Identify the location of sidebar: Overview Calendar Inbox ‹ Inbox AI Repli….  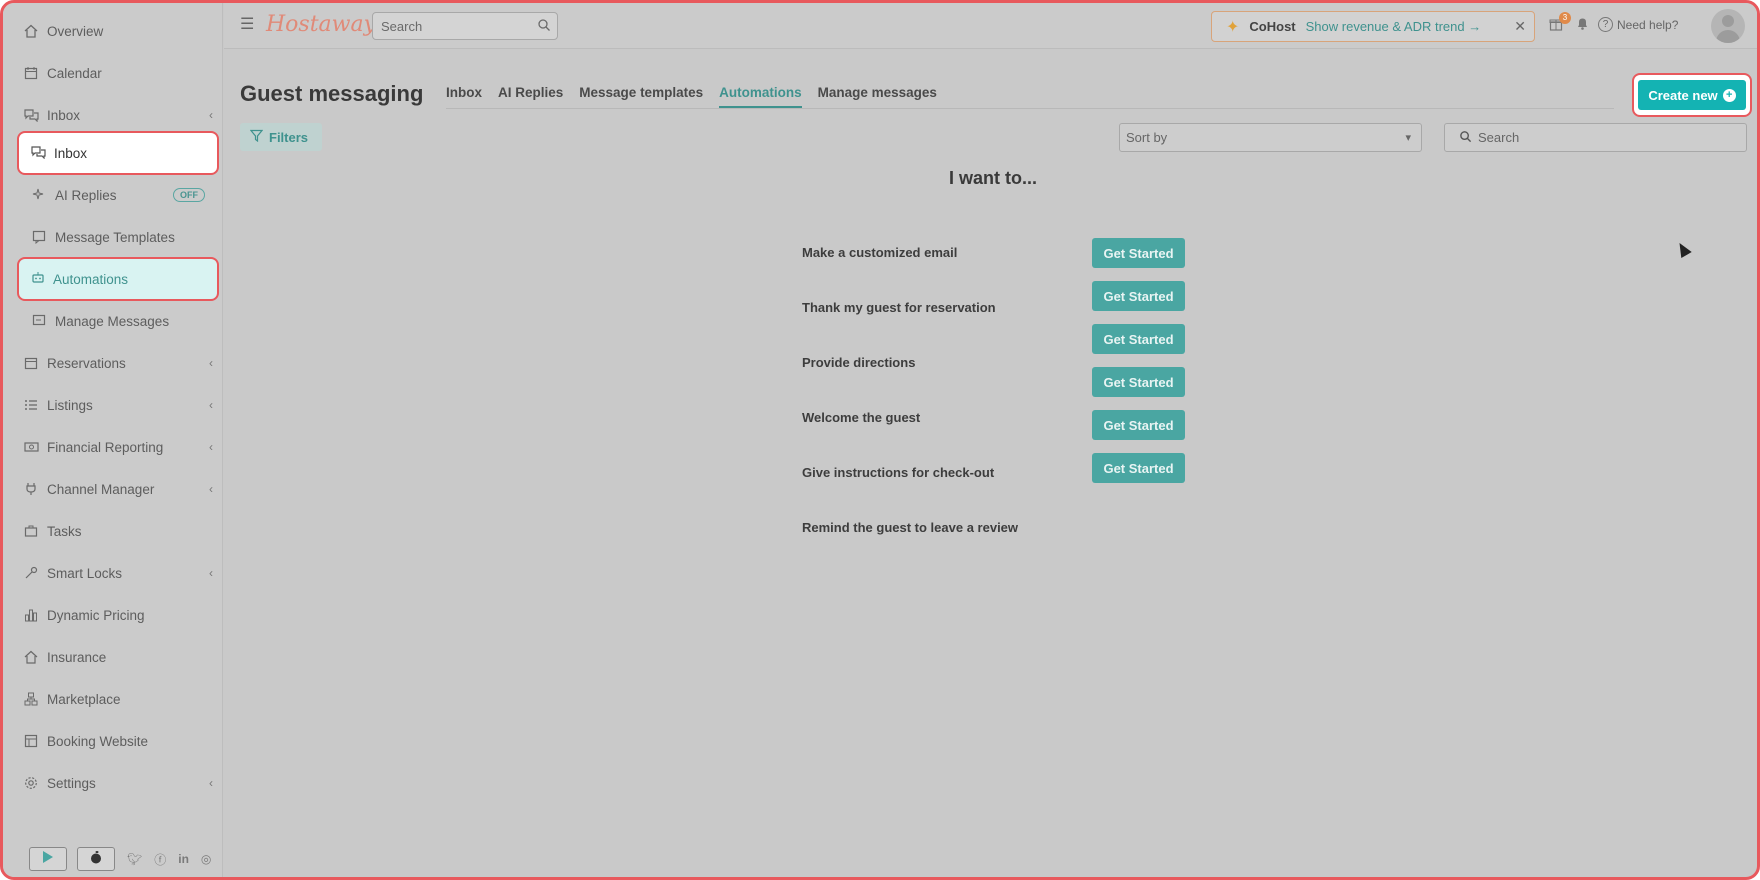
(113, 440).